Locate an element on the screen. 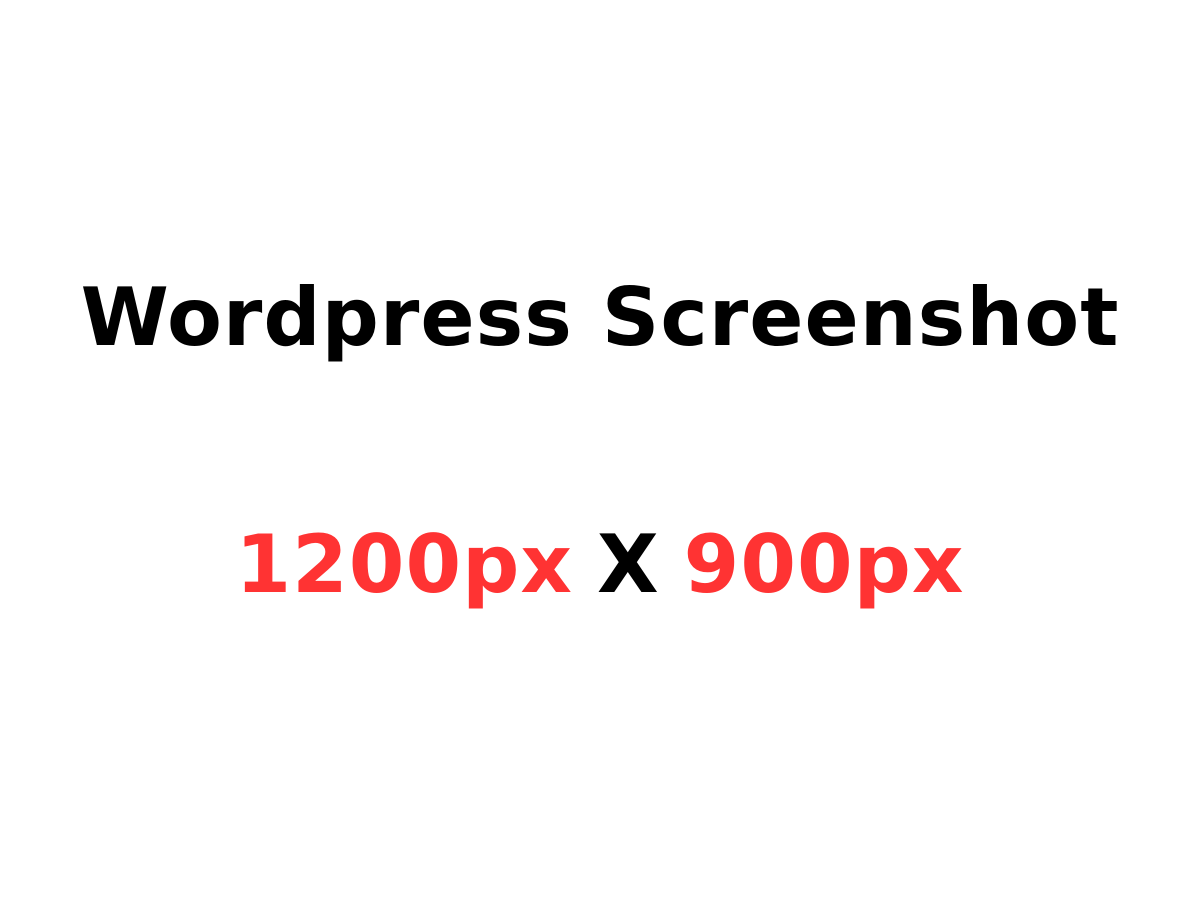  page-title: Wordpress Screenshot is located at coordinates (600, 317).